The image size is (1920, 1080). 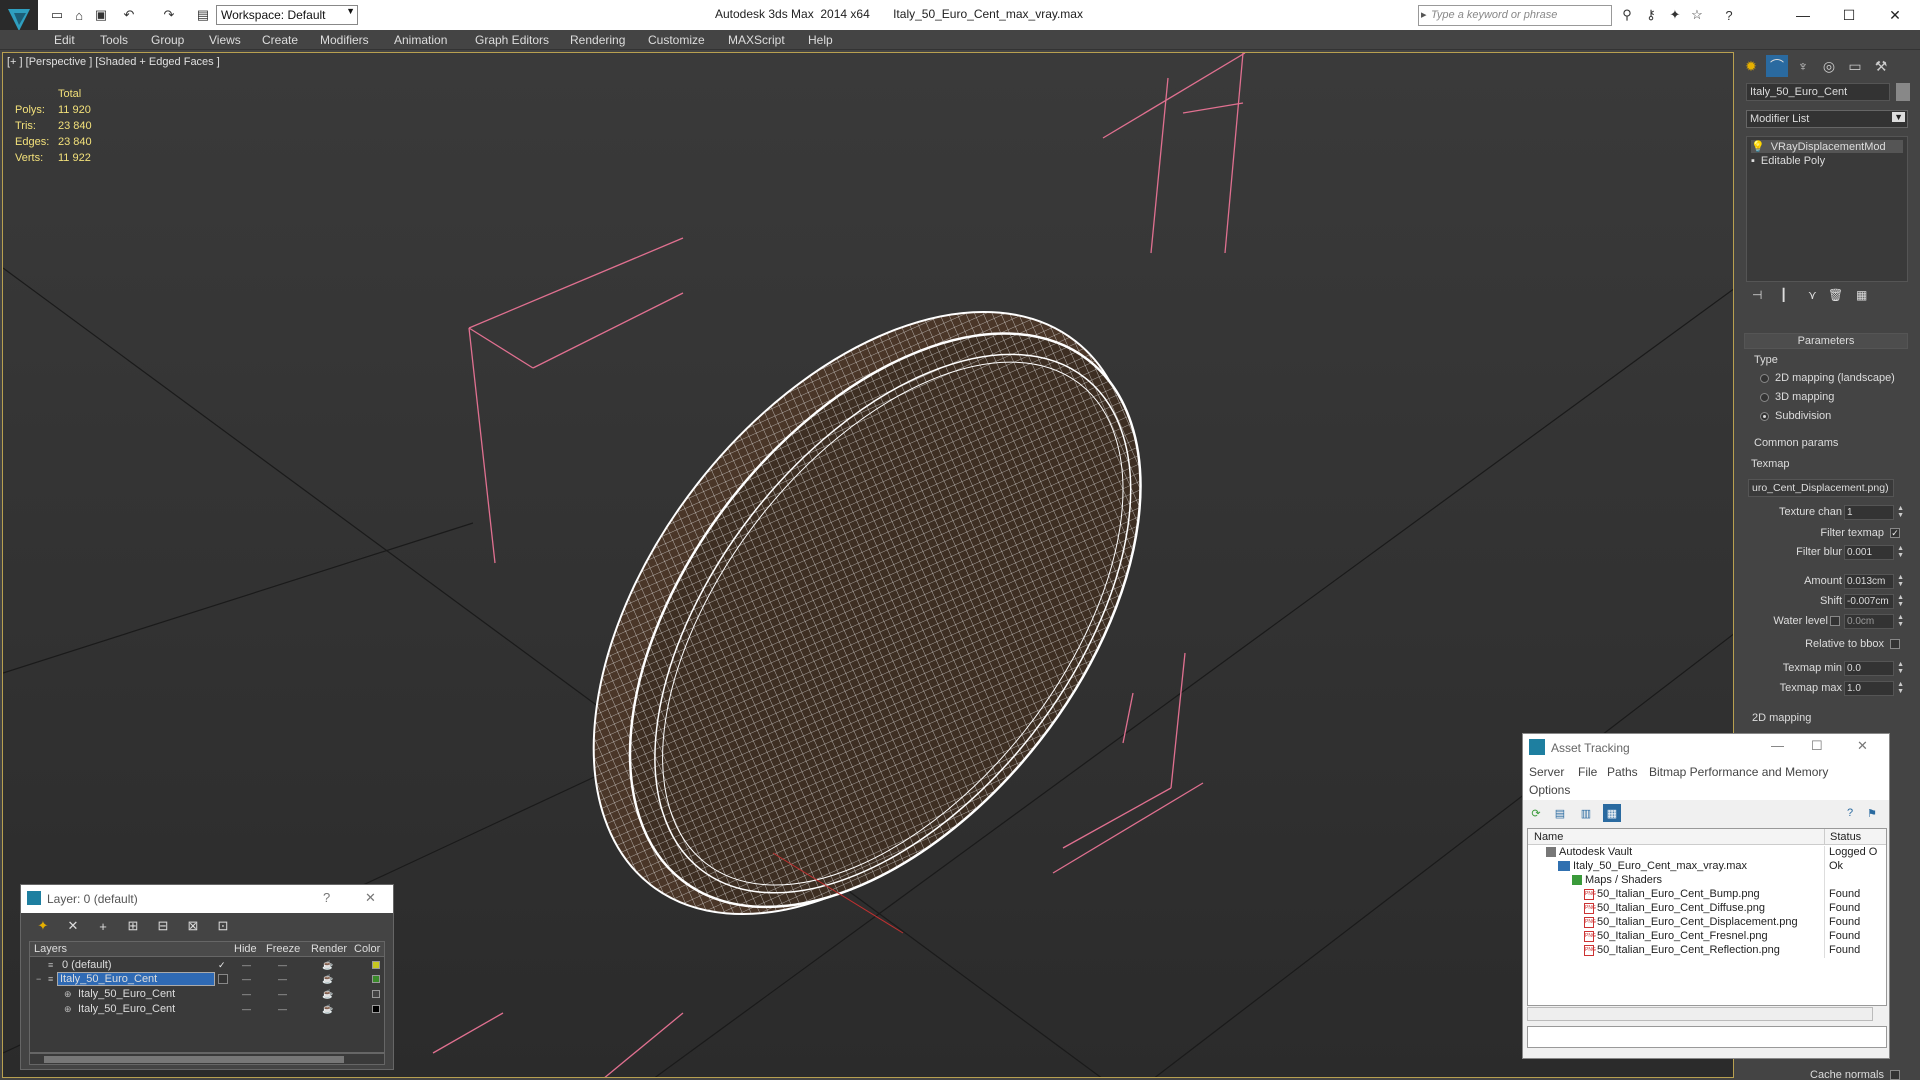 What do you see at coordinates (1818, 92) in the screenshot?
I see `object-name-field: Italy_50_Euro_Cent` at bounding box center [1818, 92].